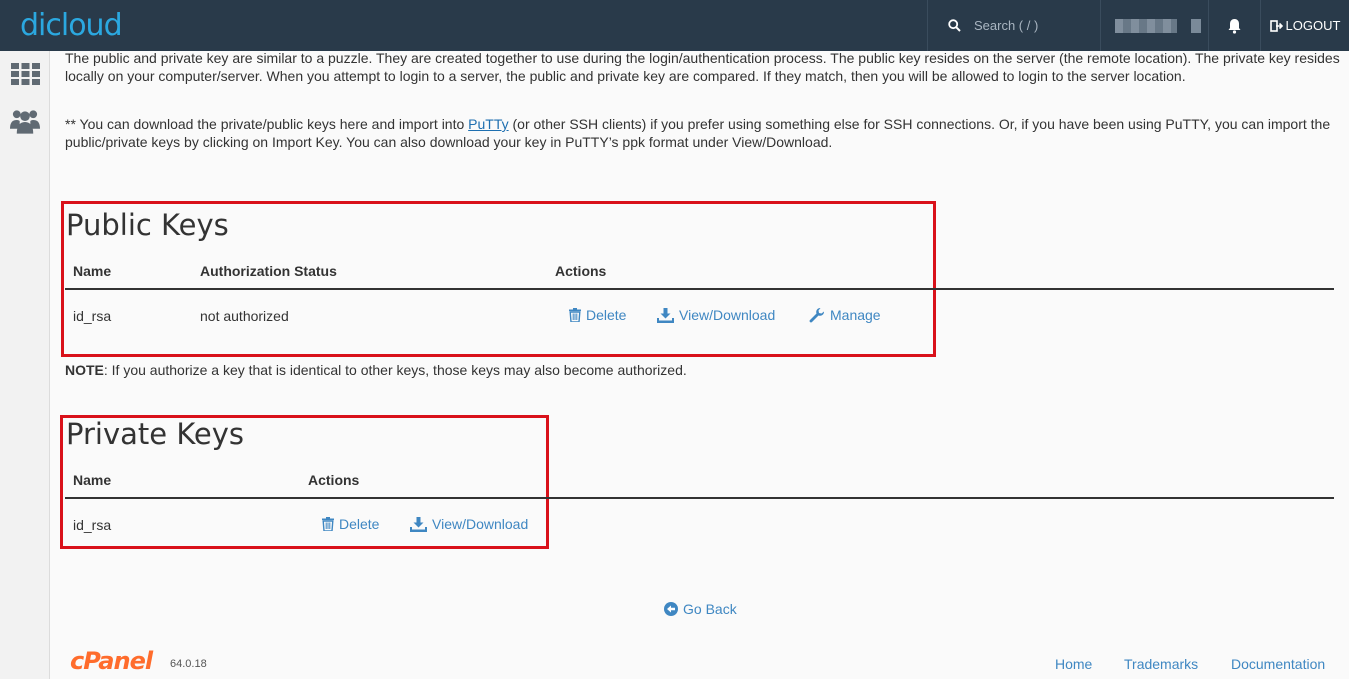 The image size is (1349, 679). What do you see at coordinates (1146, 25) in the screenshot?
I see `redacted-username` at bounding box center [1146, 25].